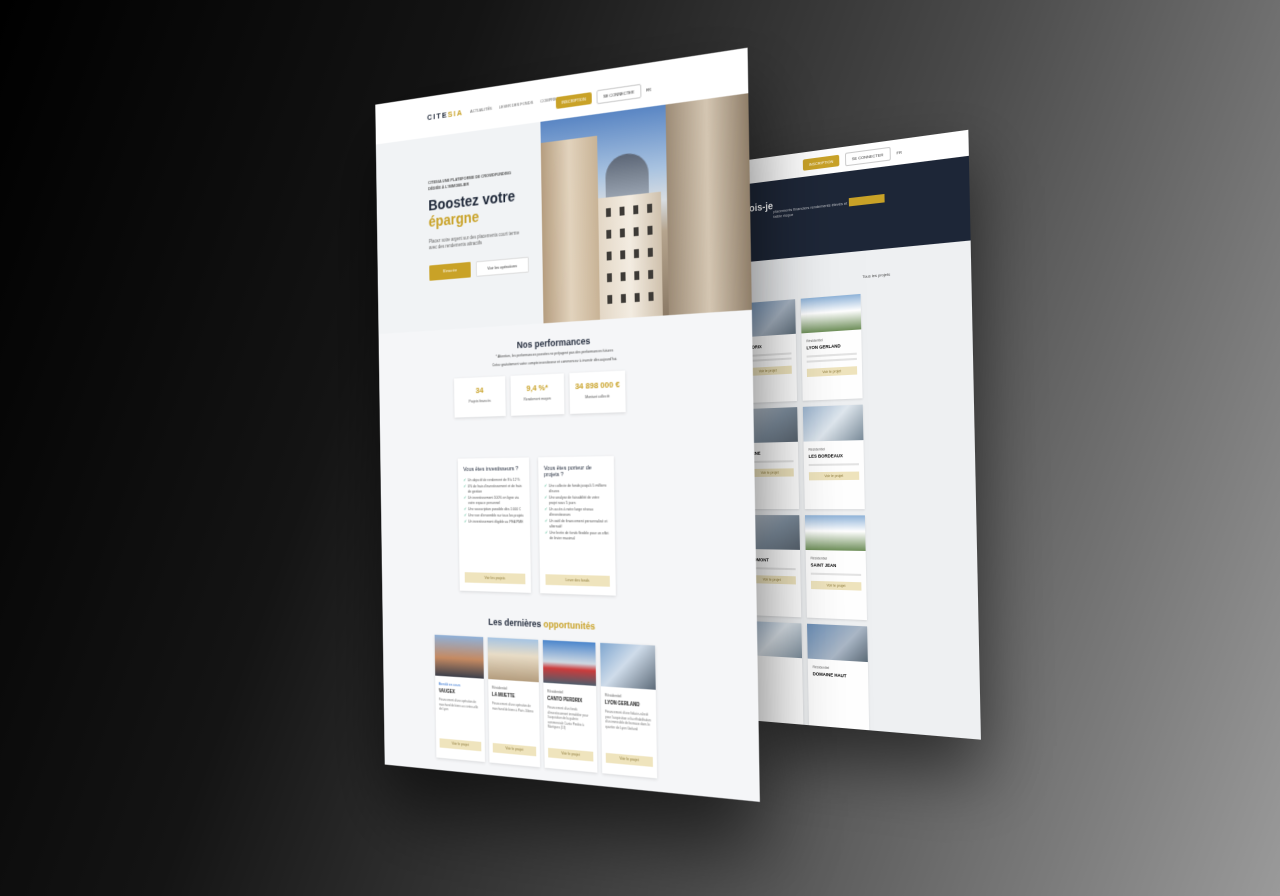  I want to click on stat-label: Projets financés, so click(479, 401).